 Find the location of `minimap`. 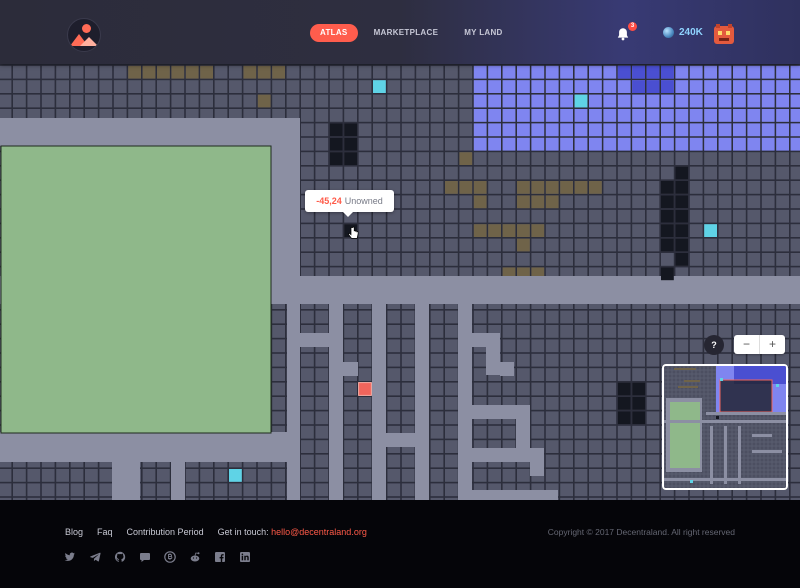

minimap is located at coordinates (725, 427).